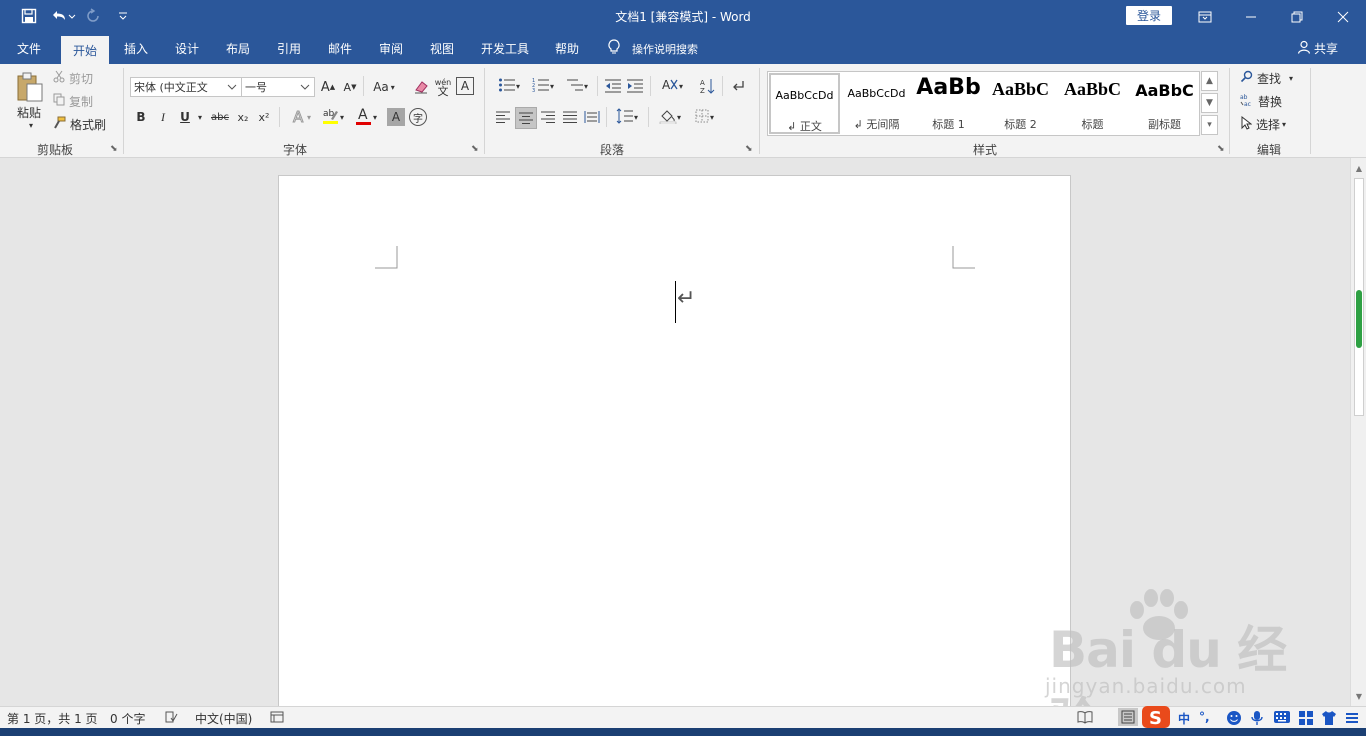 The width and height of the screenshot is (1366, 736). Describe the element at coordinates (186, 87) in the screenshot. I see `font-name-combo: 宋体 (中文正文` at that location.